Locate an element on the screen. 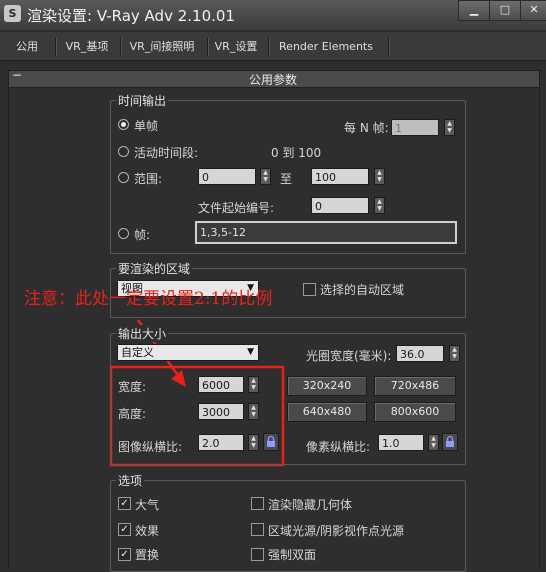 The image size is (546, 572). effects-label: 效果 is located at coordinates (147, 531).